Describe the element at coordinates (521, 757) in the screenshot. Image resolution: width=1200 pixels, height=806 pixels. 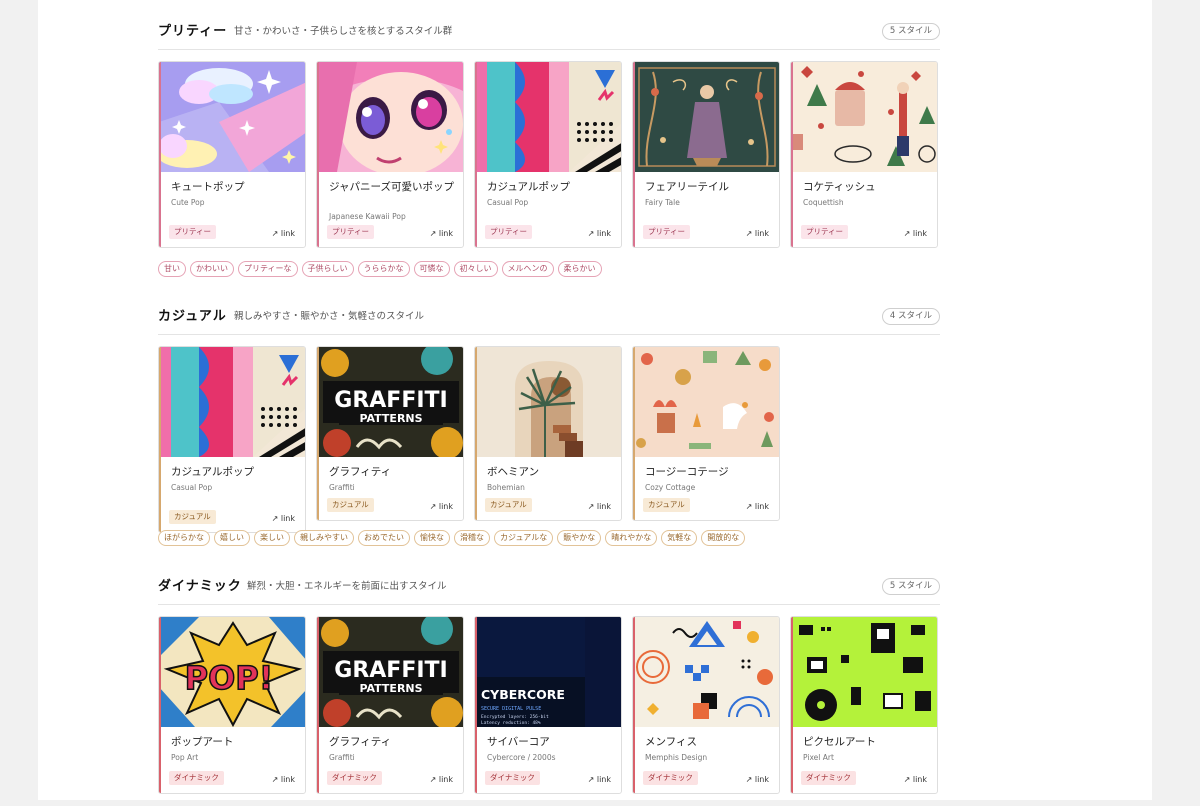
I see `card-title-en: Cybercore / 2000s` at that location.